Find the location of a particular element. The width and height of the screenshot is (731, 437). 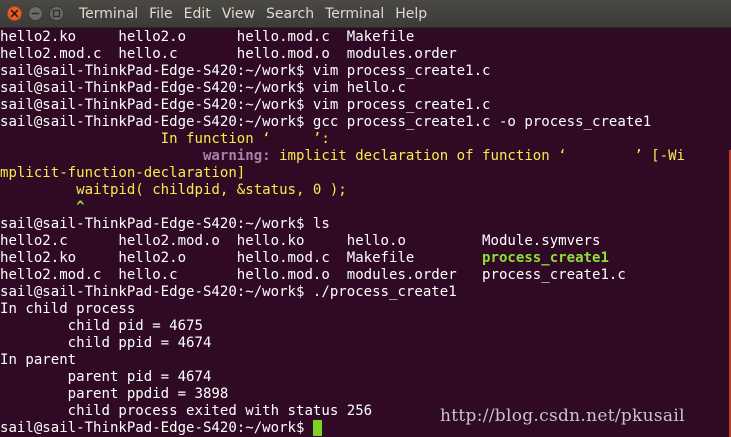

terminal-line: waitpid( childpid, &status, 0 ); is located at coordinates (365, 190).